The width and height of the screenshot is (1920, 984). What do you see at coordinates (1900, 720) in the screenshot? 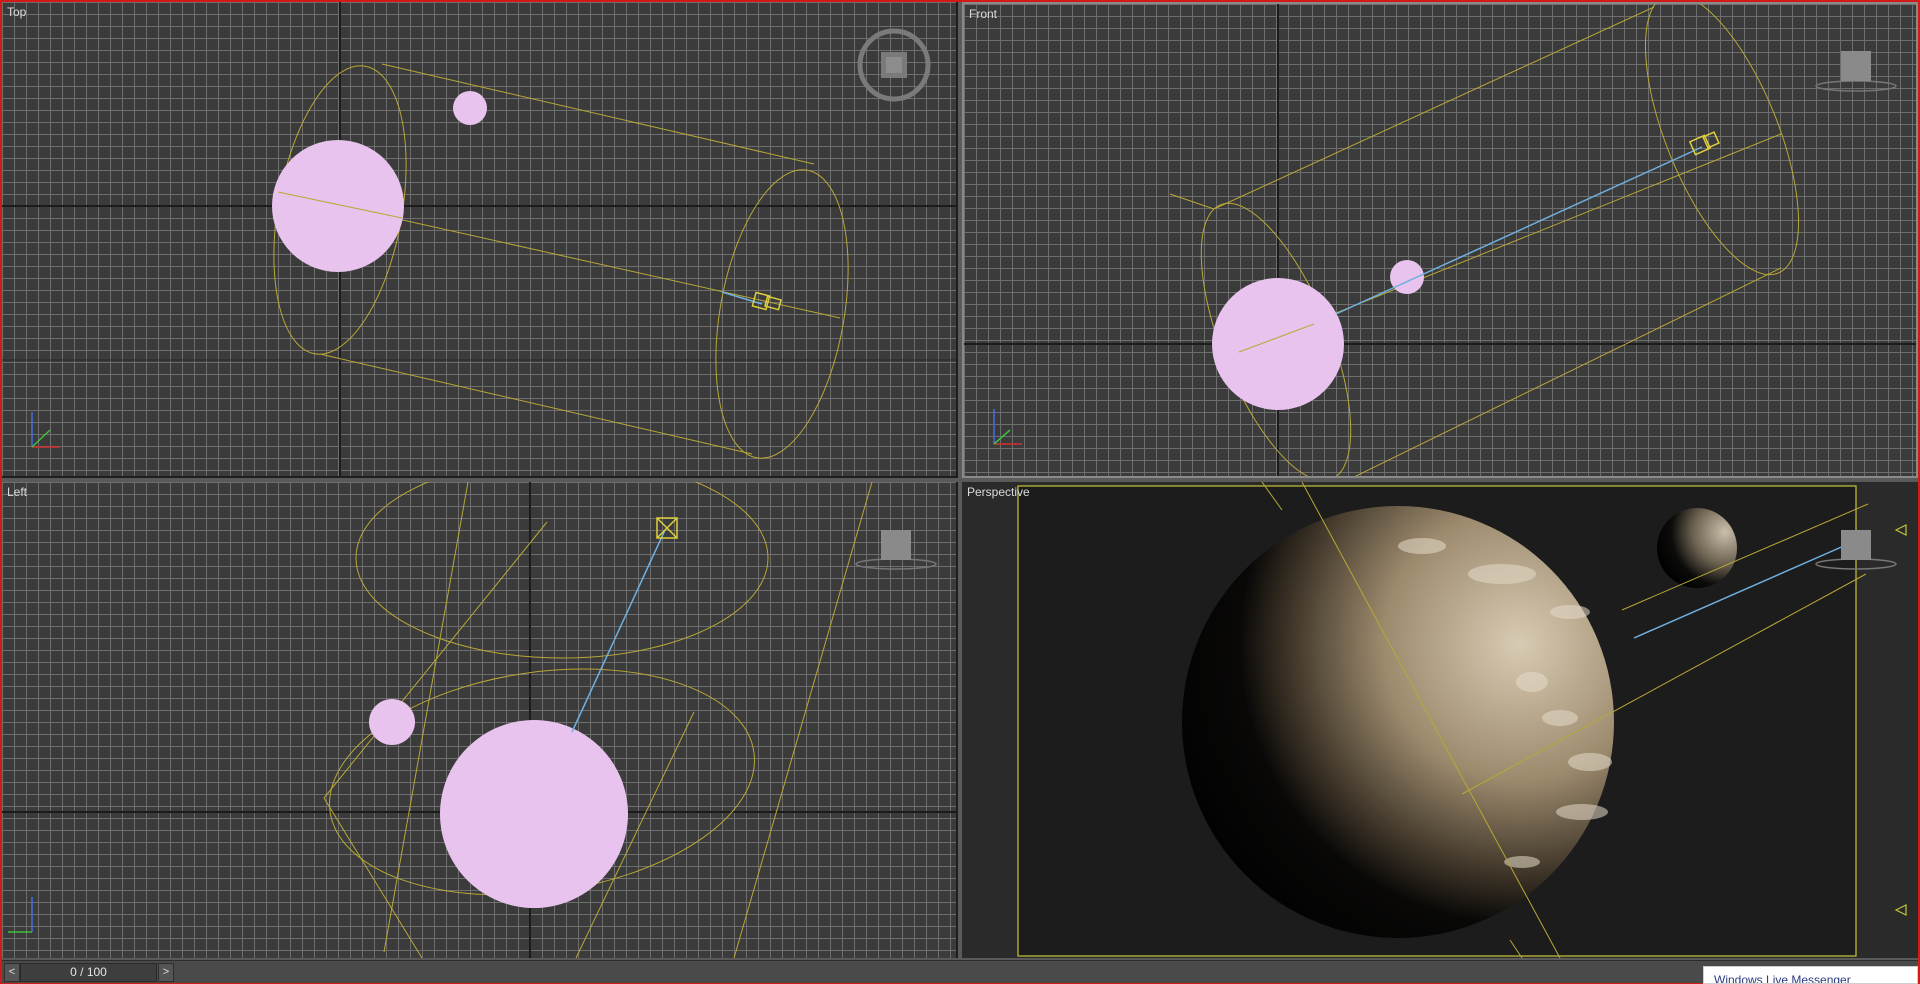
I see `frame-marker-icon` at bounding box center [1900, 720].